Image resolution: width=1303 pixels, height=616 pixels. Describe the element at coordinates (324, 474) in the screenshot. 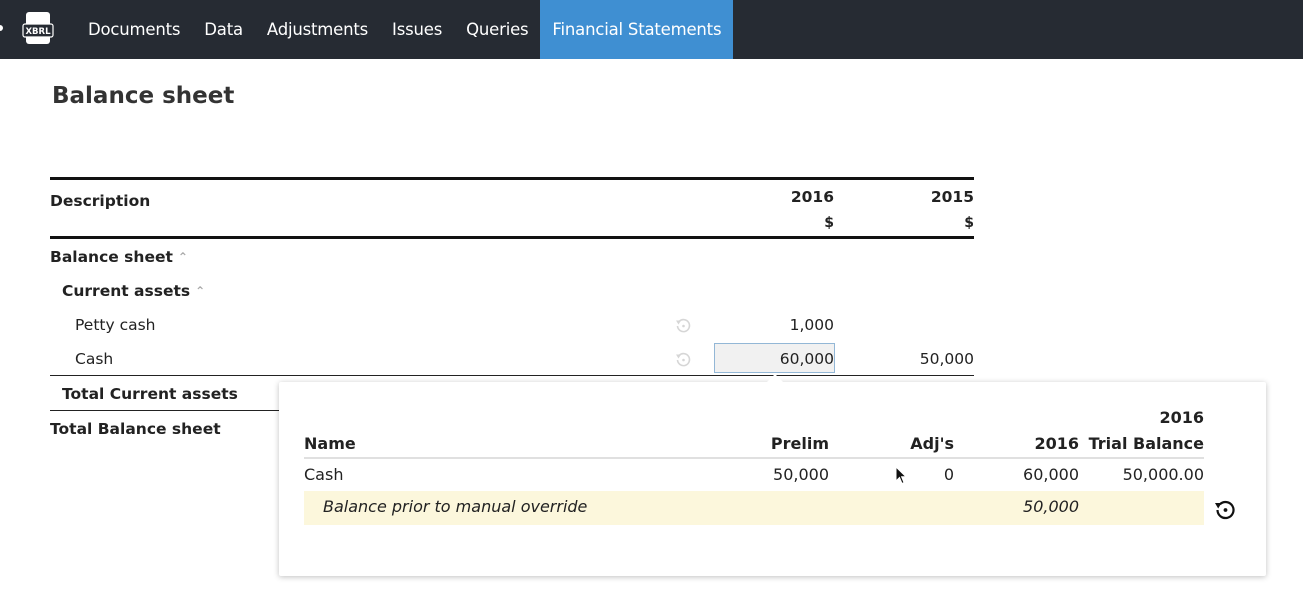

I see `detail-name: Cash` at that location.